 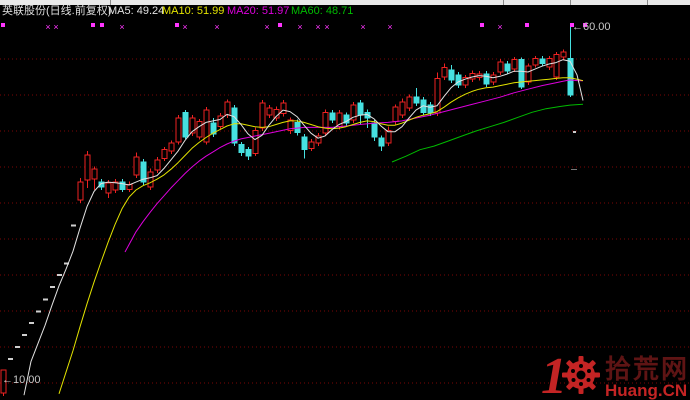 What do you see at coordinates (487, 133) in the screenshot?
I see `ma60-line` at bounding box center [487, 133].